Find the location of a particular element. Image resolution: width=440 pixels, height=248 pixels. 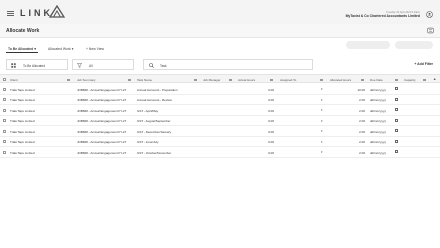

column-header-capacity: Capacity is located at coordinates (410, 80).